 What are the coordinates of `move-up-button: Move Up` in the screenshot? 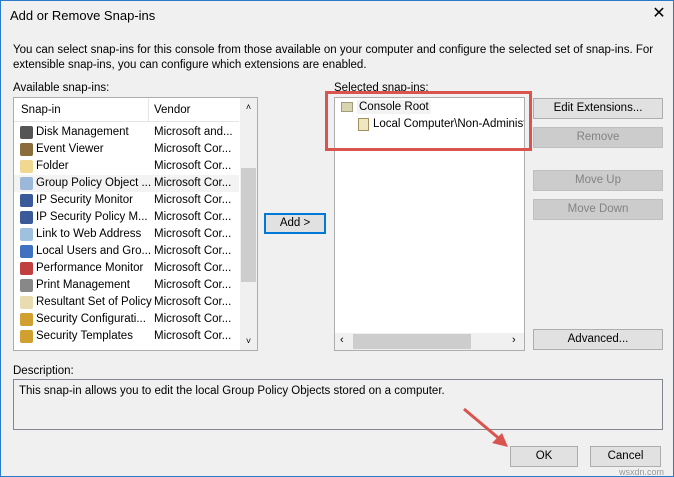 It's located at (598, 180).